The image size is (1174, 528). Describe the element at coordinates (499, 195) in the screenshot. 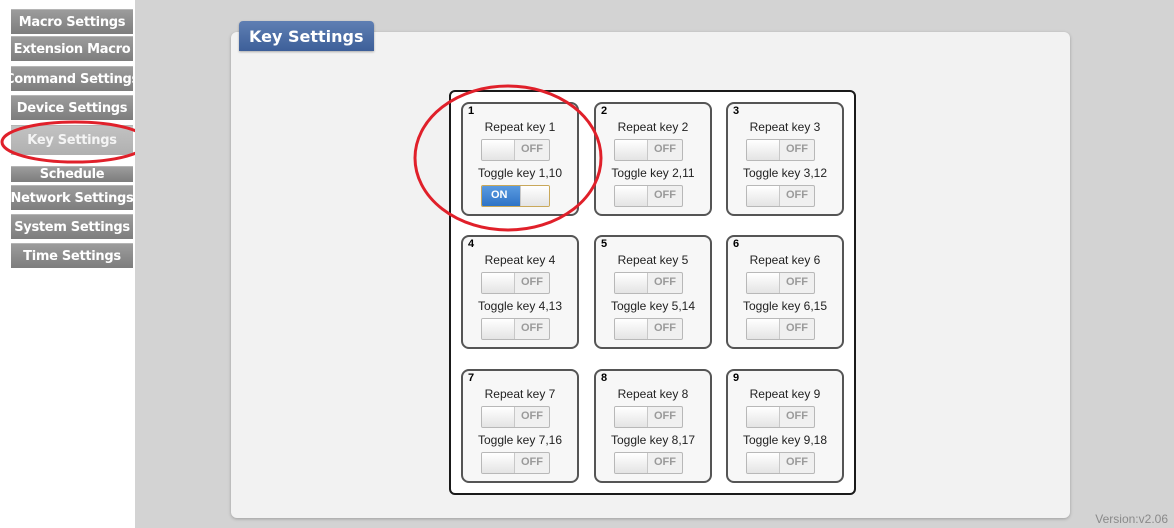

I see `toggle-state-text: ON` at that location.